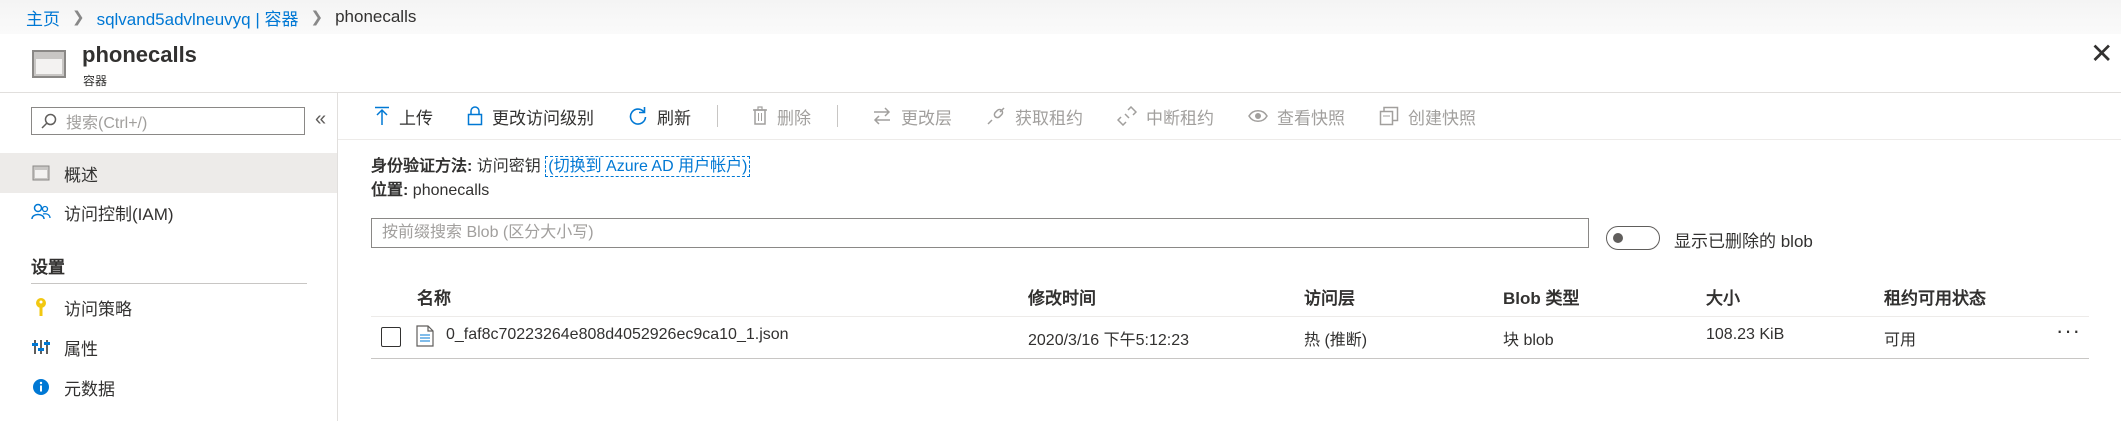  I want to click on sidebar-item-label: 访问策略, so click(98, 309).